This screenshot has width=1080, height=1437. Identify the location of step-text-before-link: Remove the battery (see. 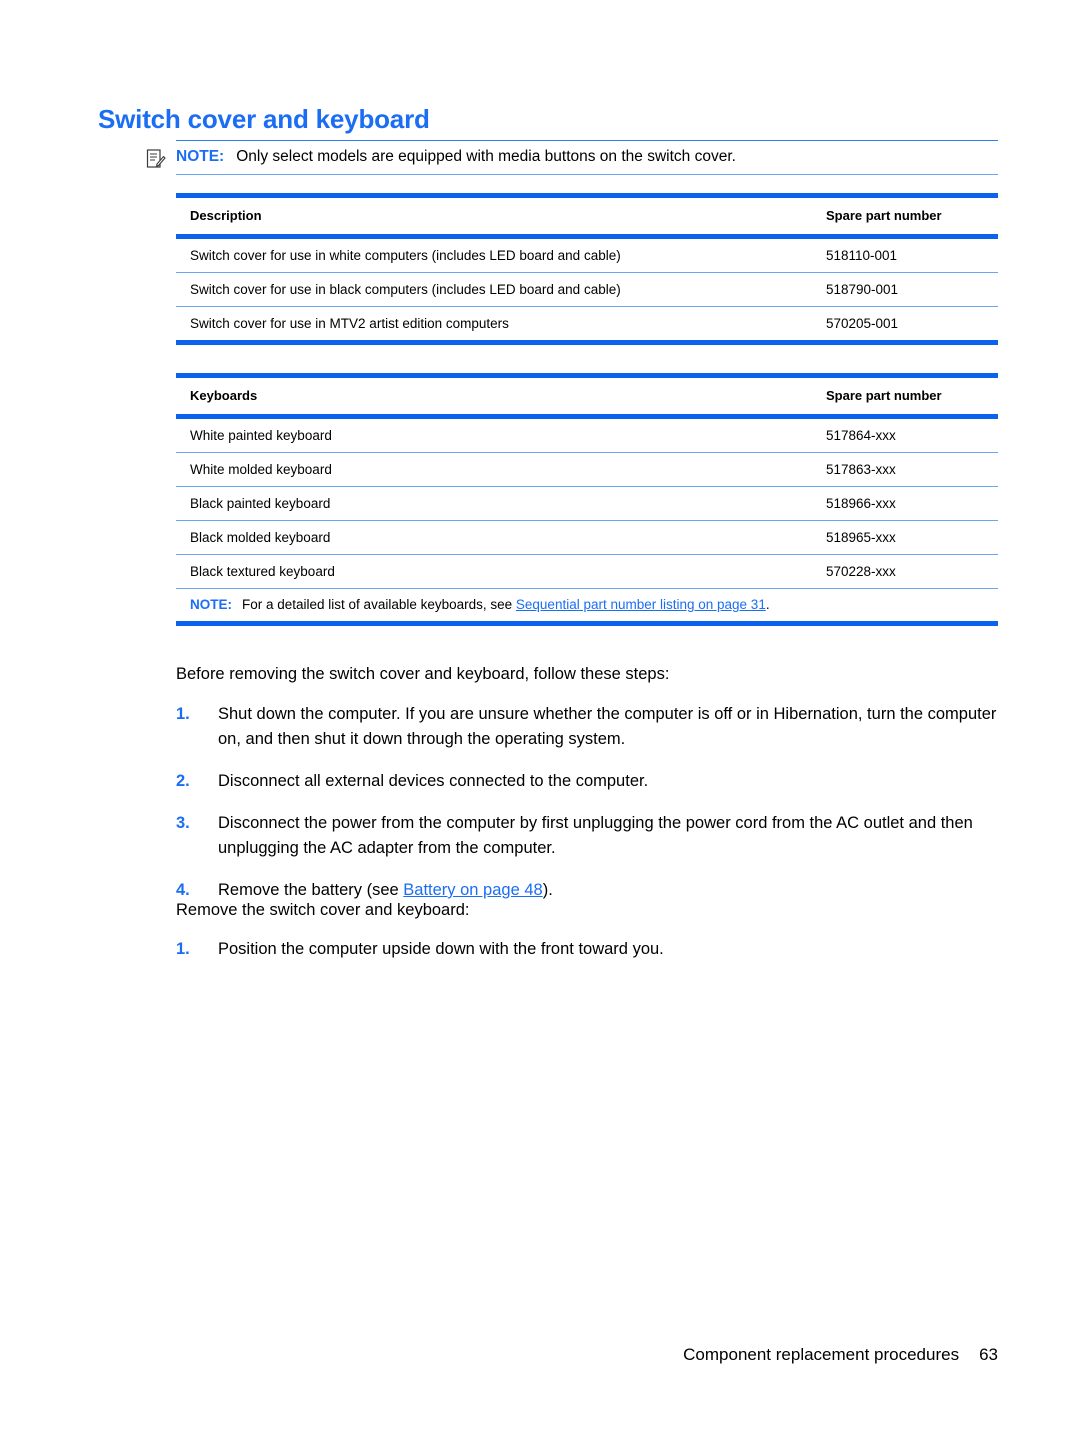
(311, 890).